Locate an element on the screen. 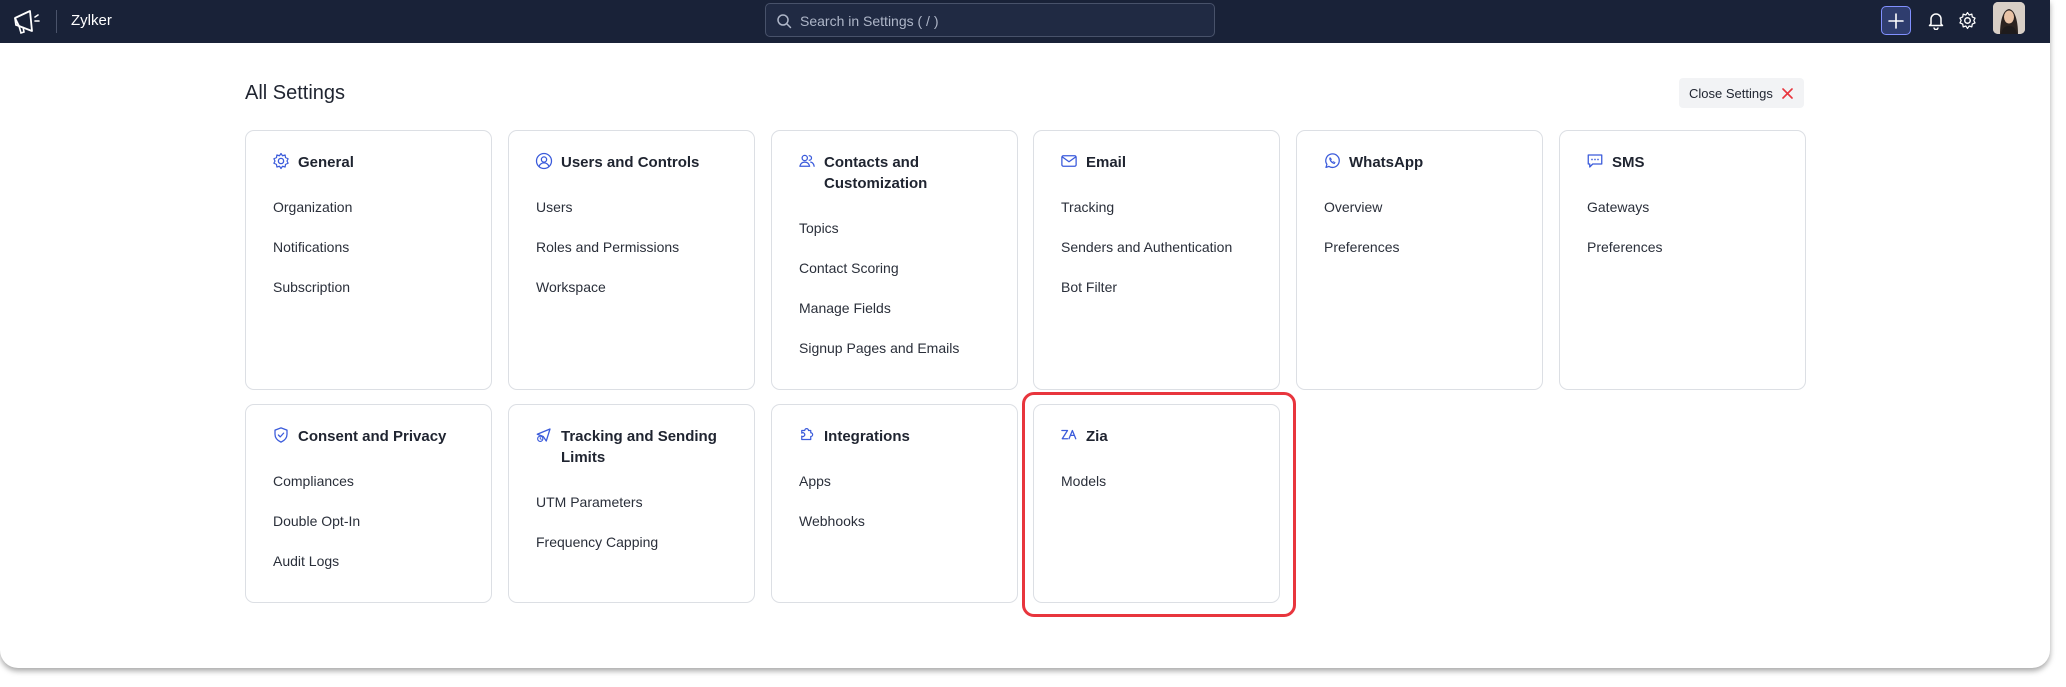 This screenshot has height=687, width=2066. bell-icon is located at coordinates (1936, 20).